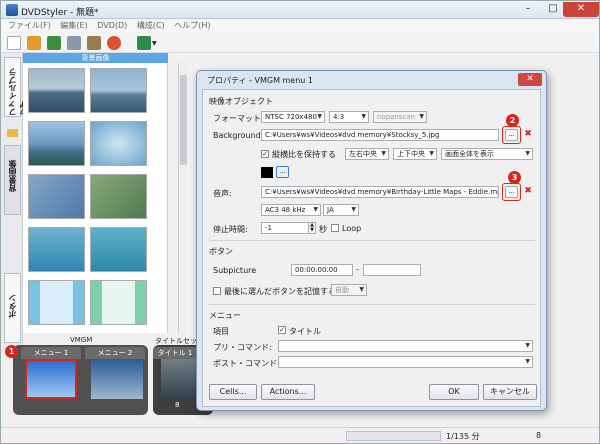 This screenshot has width=600, height=444. I want to click on pause-spinner: ▲ ▼, so click(312, 228).